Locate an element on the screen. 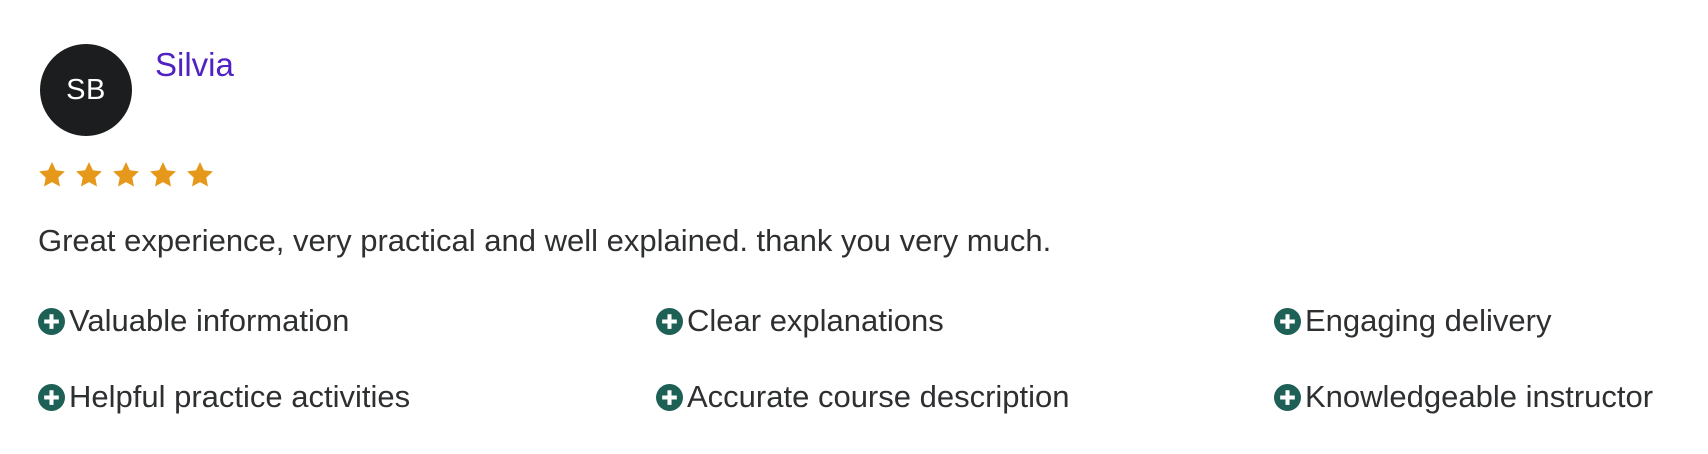  tag-helpful-practice-activities: Helpful practice activities is located at coordinates (347, 397).